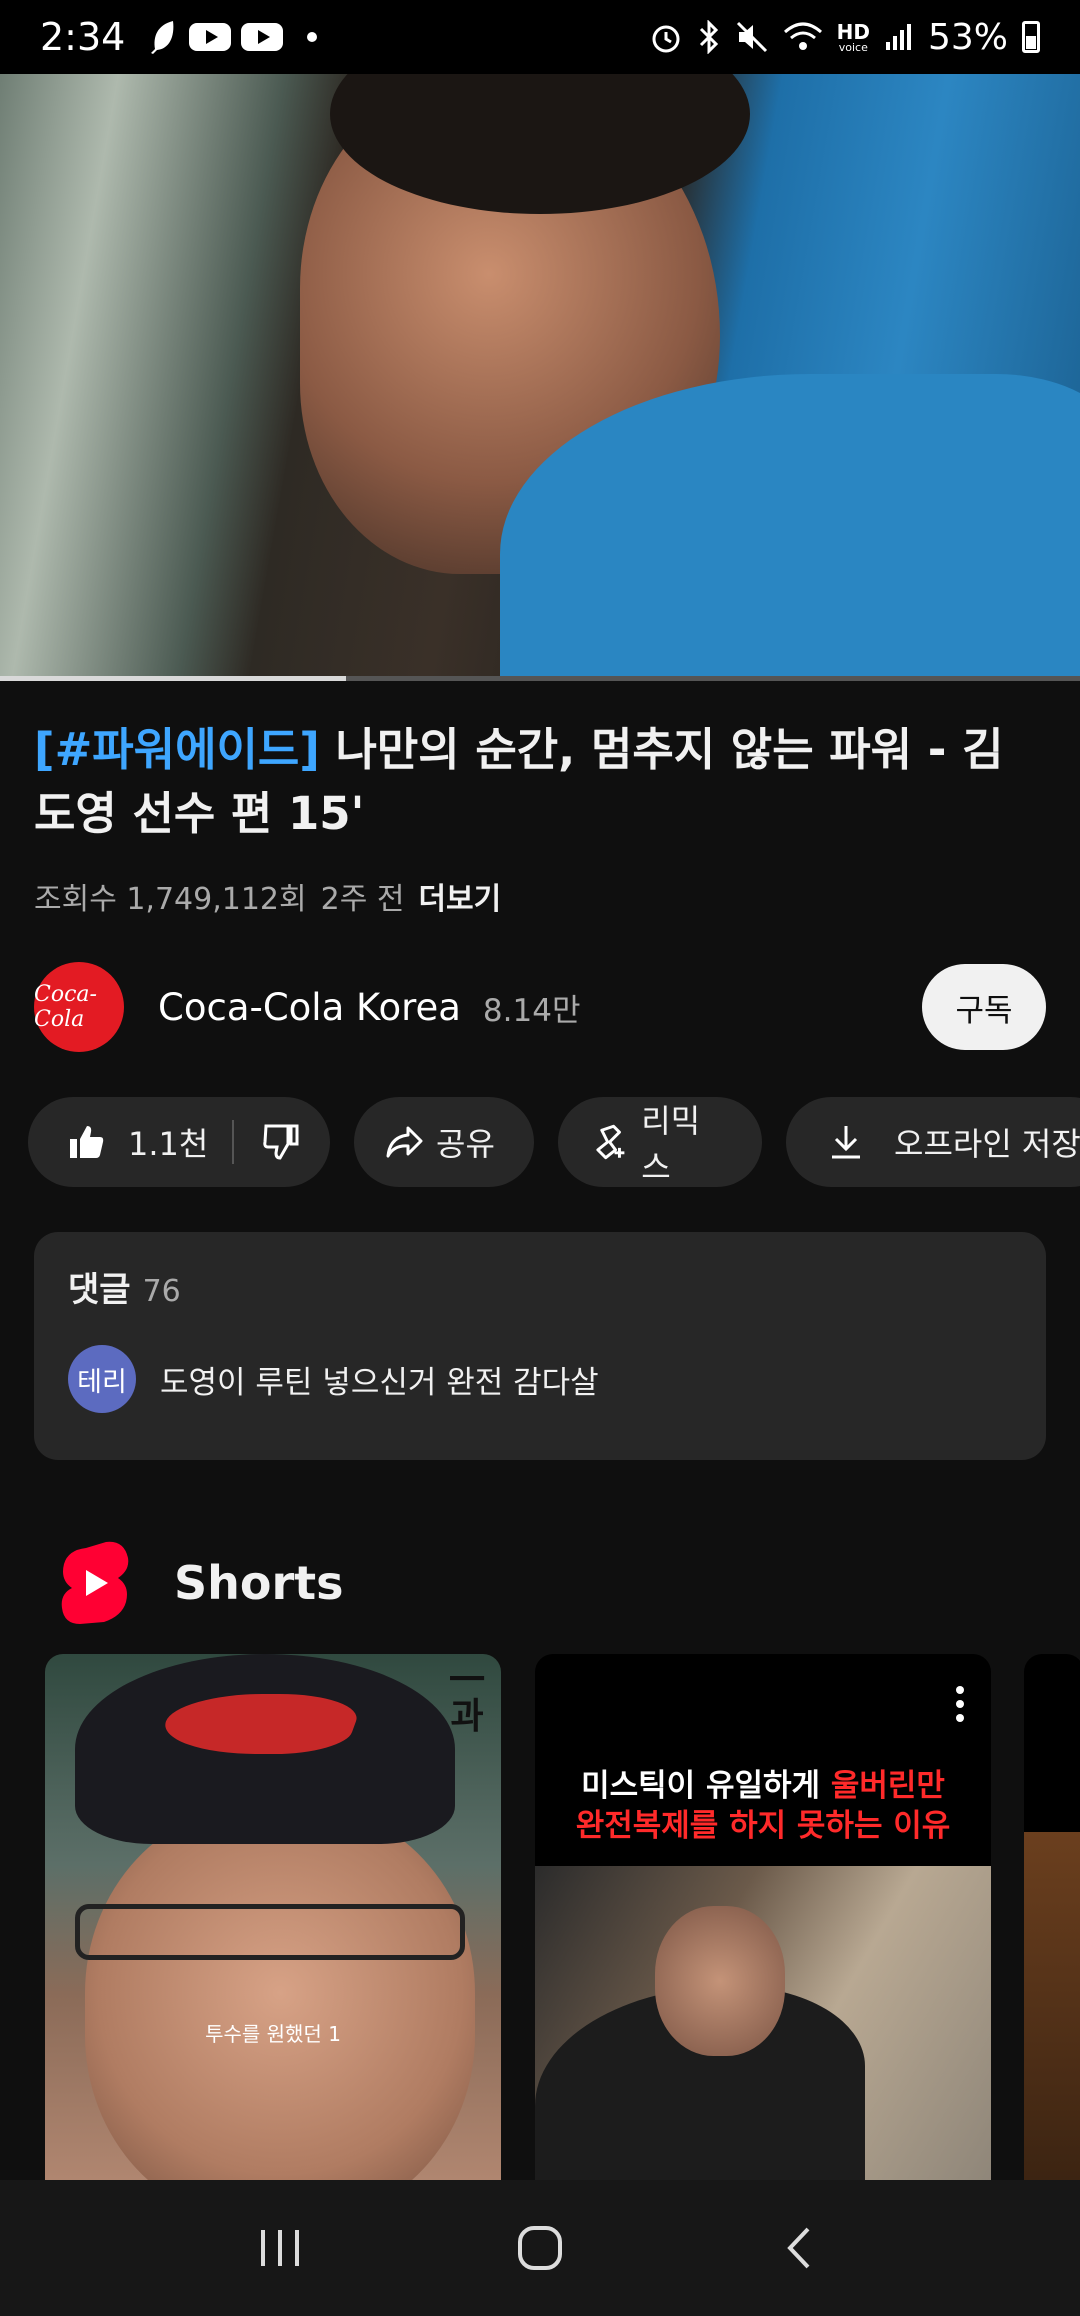  What do you see at coordinates (161, 1291) in the screenshot?
I see `comments-count: 76` at bounding box center [161, 1291].